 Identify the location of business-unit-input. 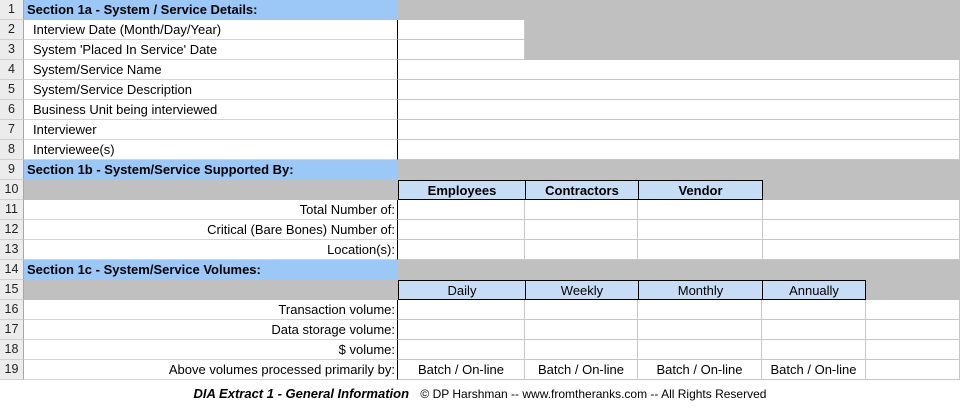
(679, 110).